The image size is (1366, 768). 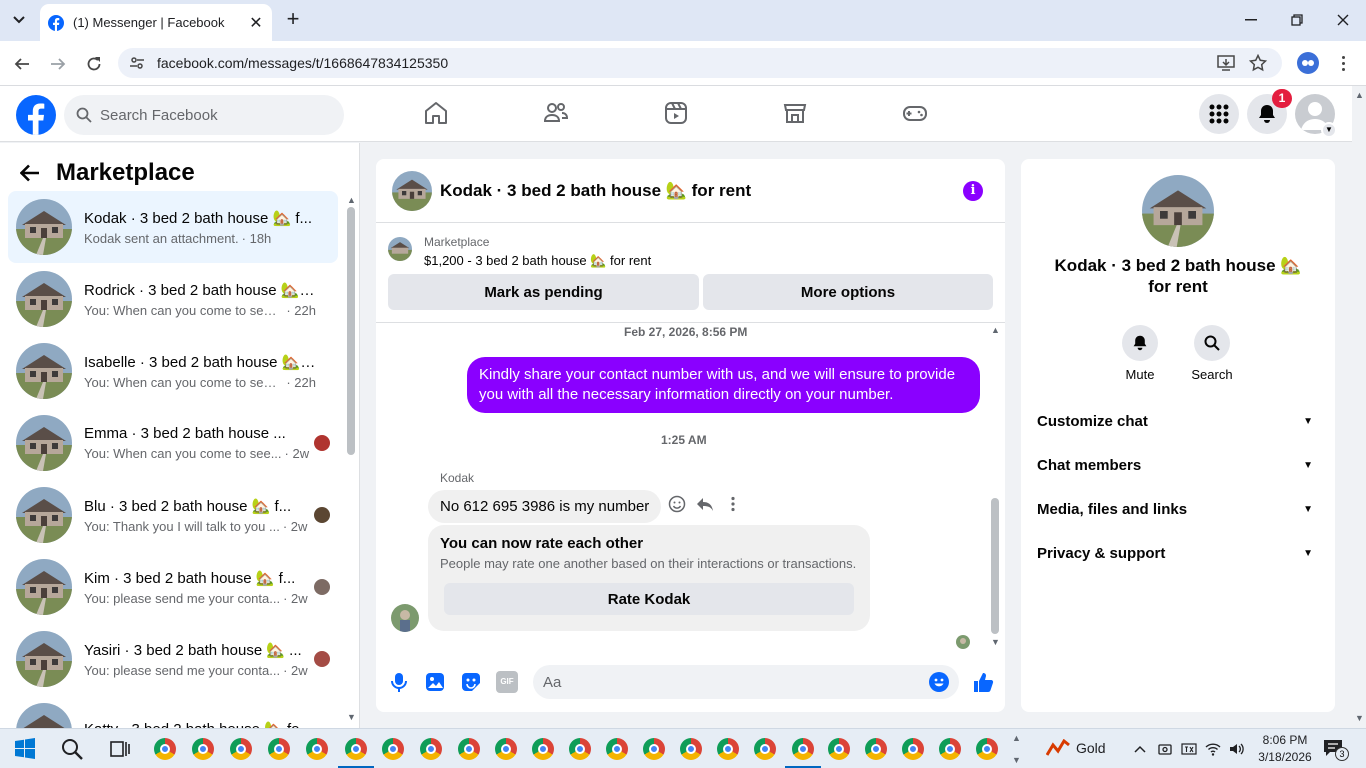 I want to click on marketplace-icon, so click(x=795, y=113).